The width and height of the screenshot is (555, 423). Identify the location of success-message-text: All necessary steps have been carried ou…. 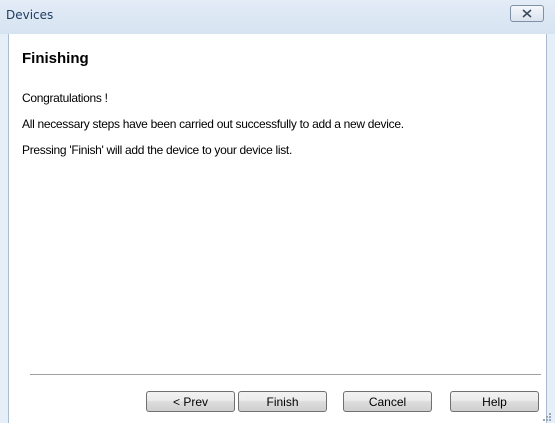
(213, 124).